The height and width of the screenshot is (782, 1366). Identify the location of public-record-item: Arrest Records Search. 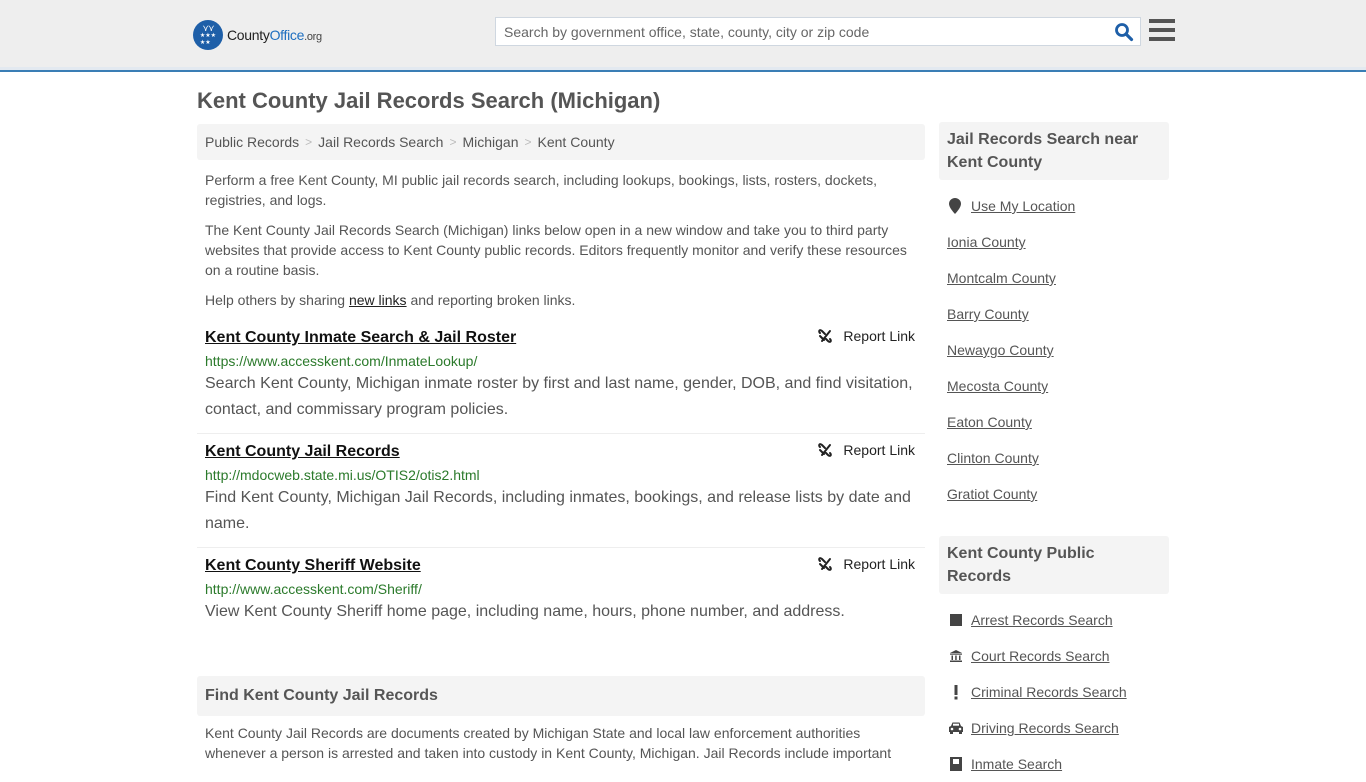
(1054, 620).